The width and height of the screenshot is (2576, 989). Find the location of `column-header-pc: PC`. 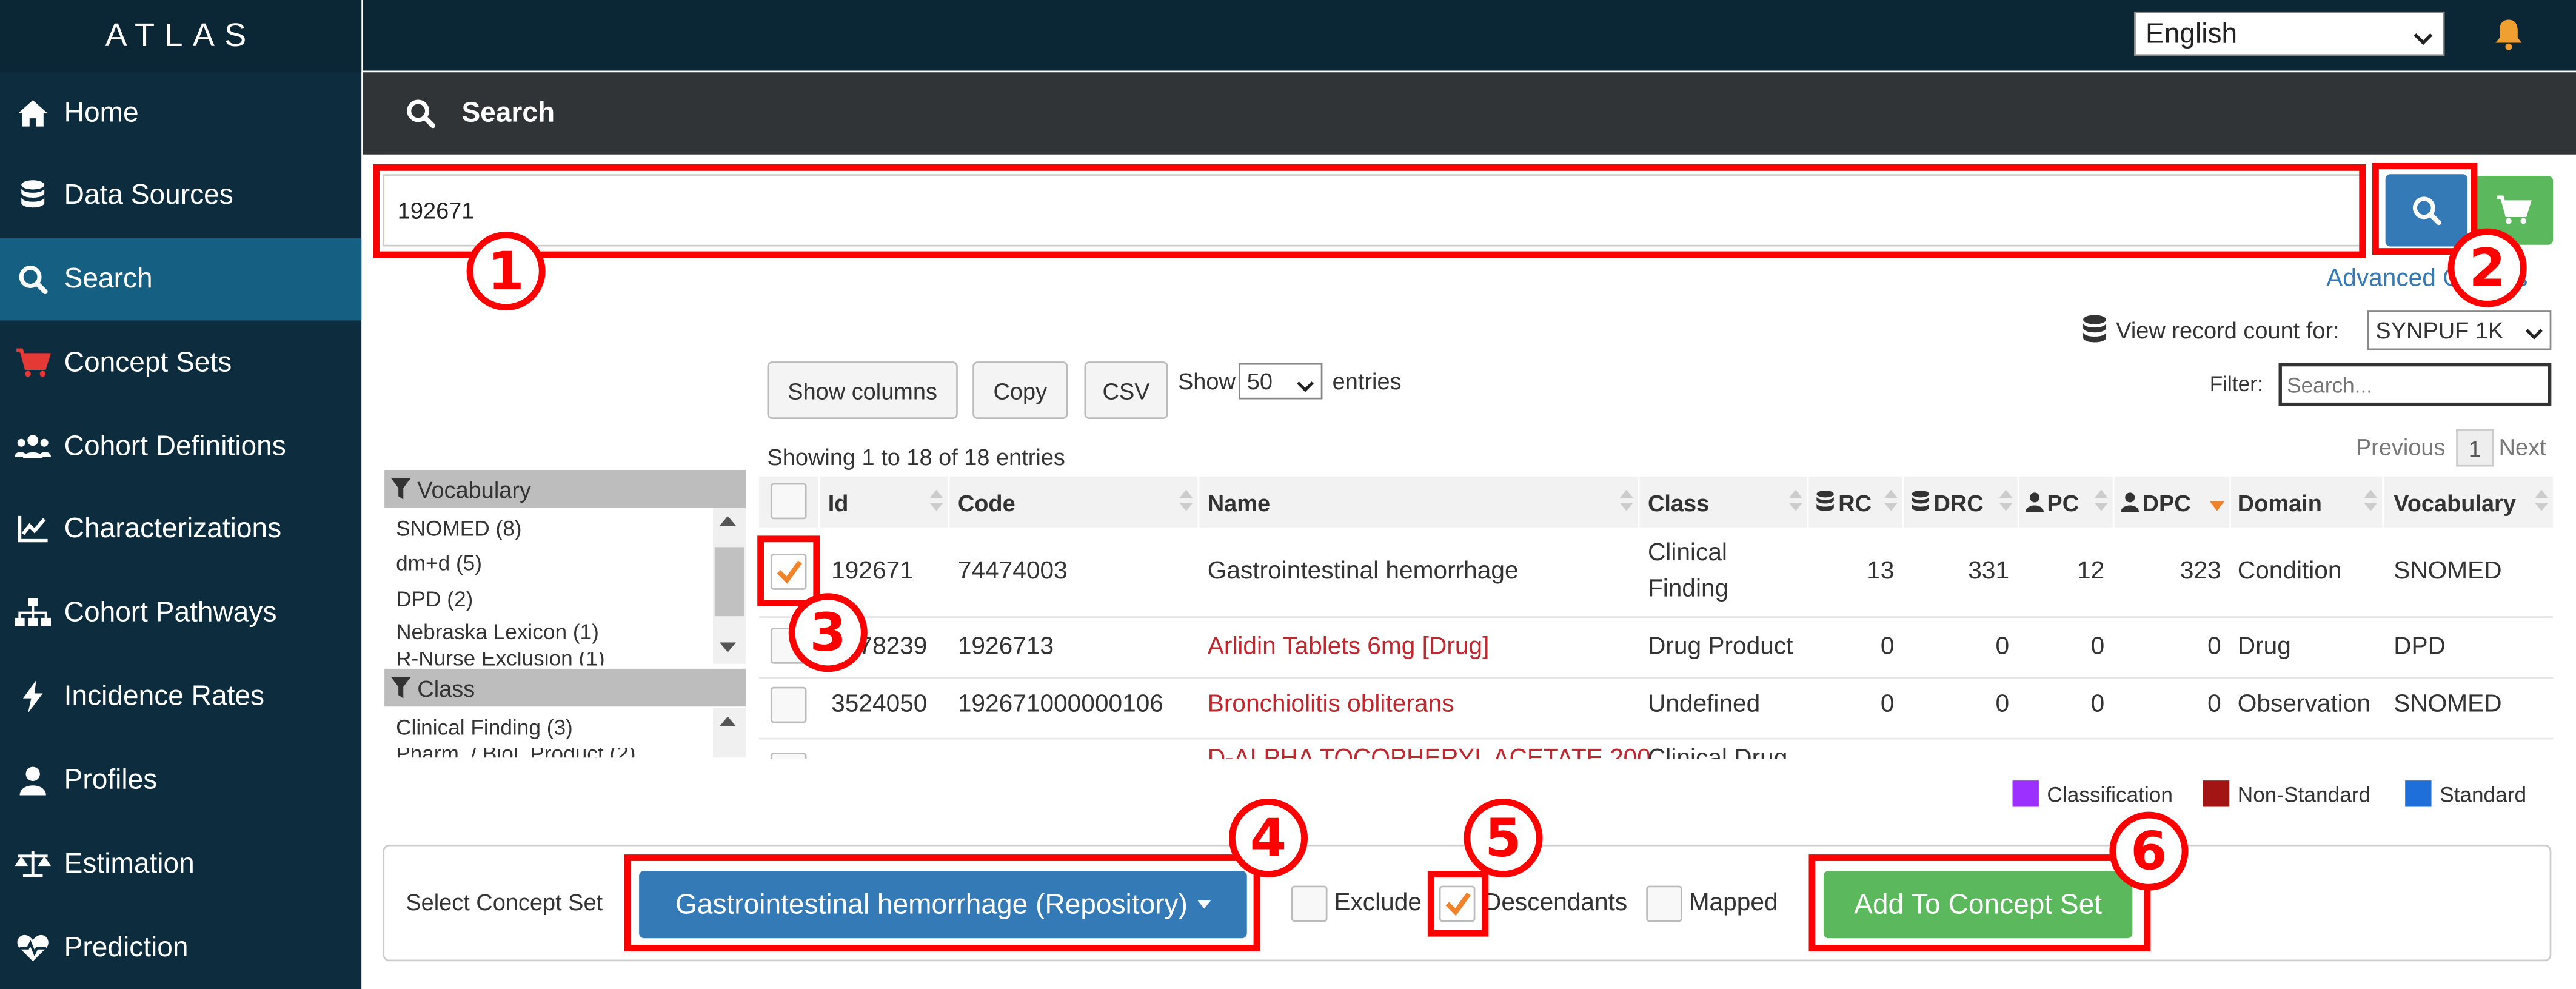

column-header-pc: PC is located at coordinates (2066, 502).